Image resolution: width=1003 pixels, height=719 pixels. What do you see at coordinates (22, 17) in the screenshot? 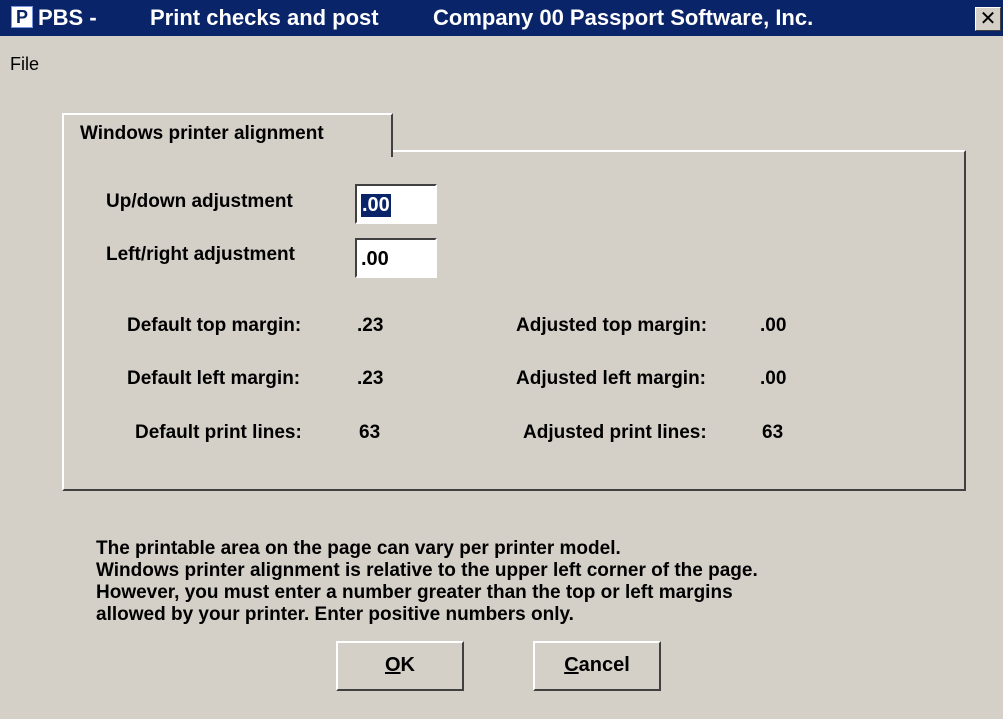
I see `app-icon: P` at bounding box center [22, 17].